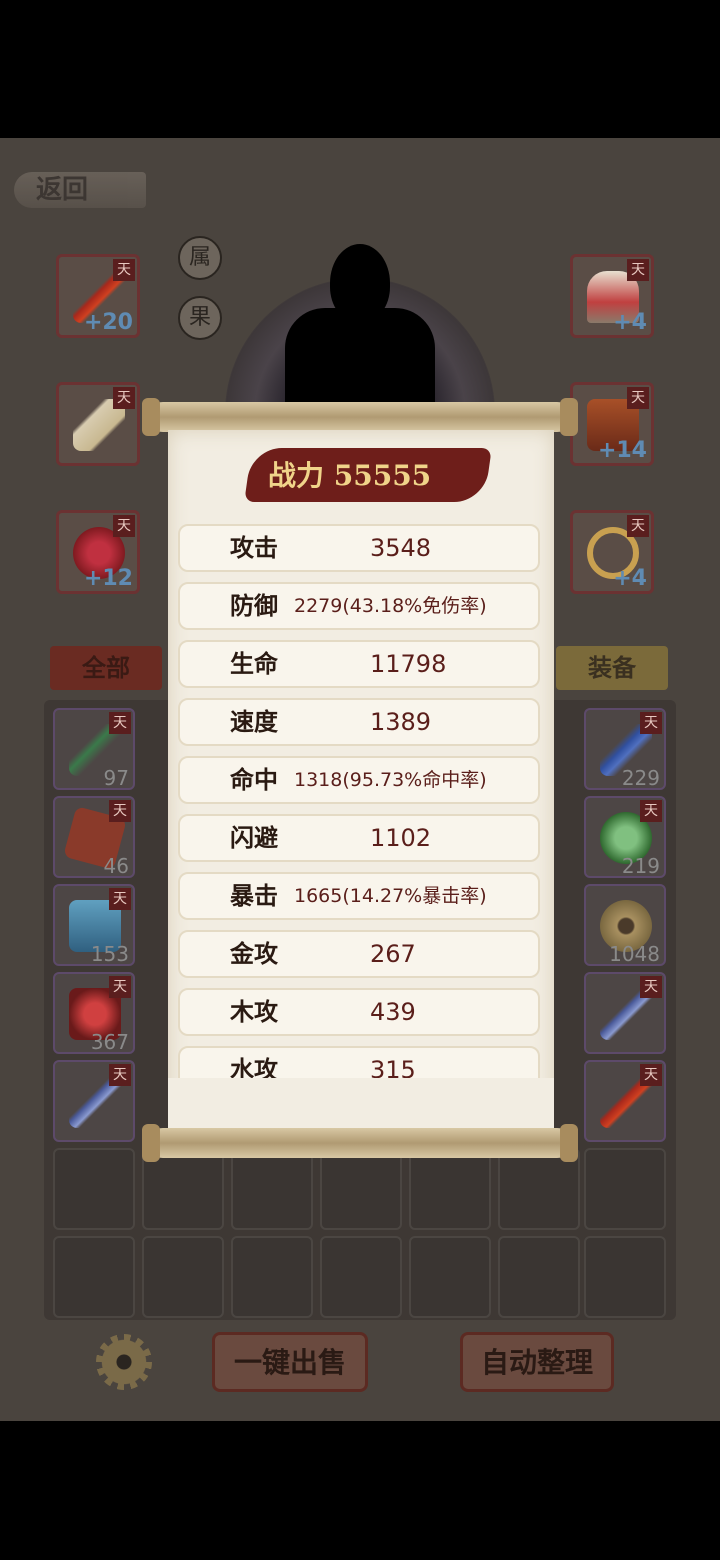 The width and height of the screenshot is (720, 1560). I want to click on stat-row-metal-attack: 金攻 267, so click(359, 954).